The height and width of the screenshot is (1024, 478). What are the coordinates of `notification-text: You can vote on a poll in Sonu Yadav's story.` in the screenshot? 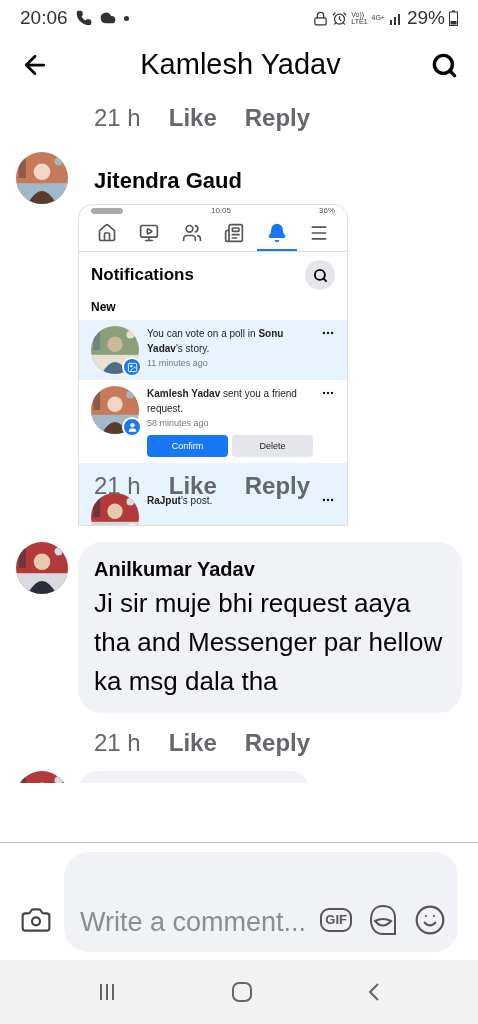 It's located at (216, 341).